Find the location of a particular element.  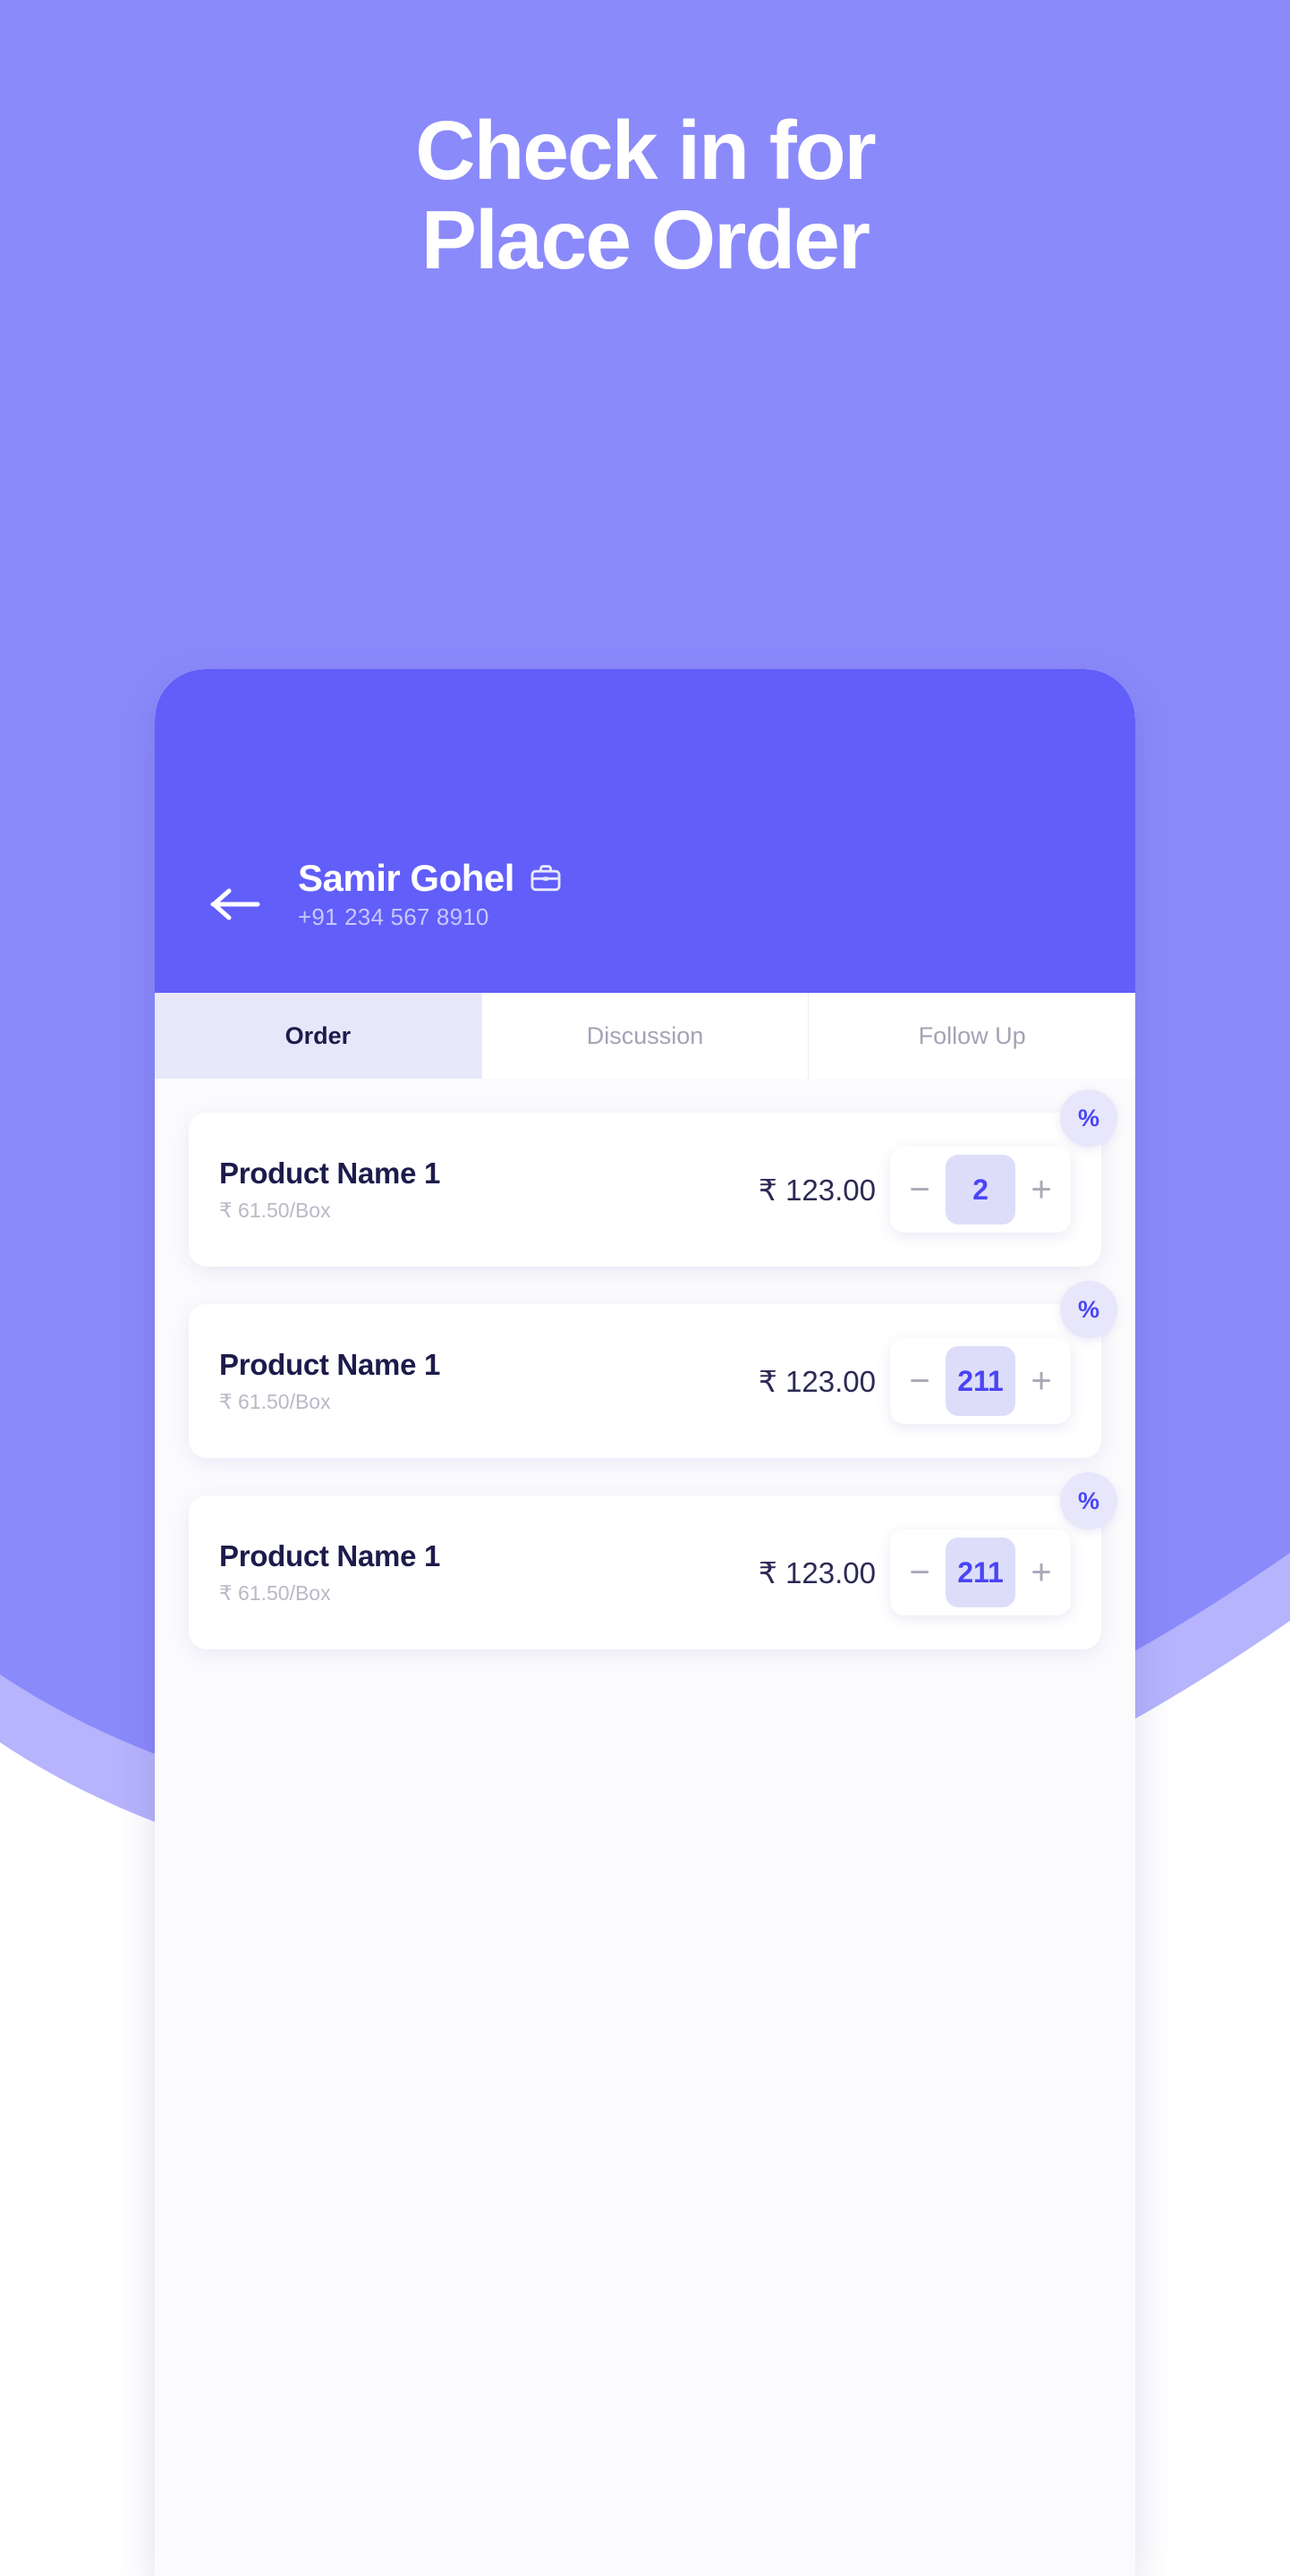

quantity-value: 2 is located at coordinates (980, 1189).